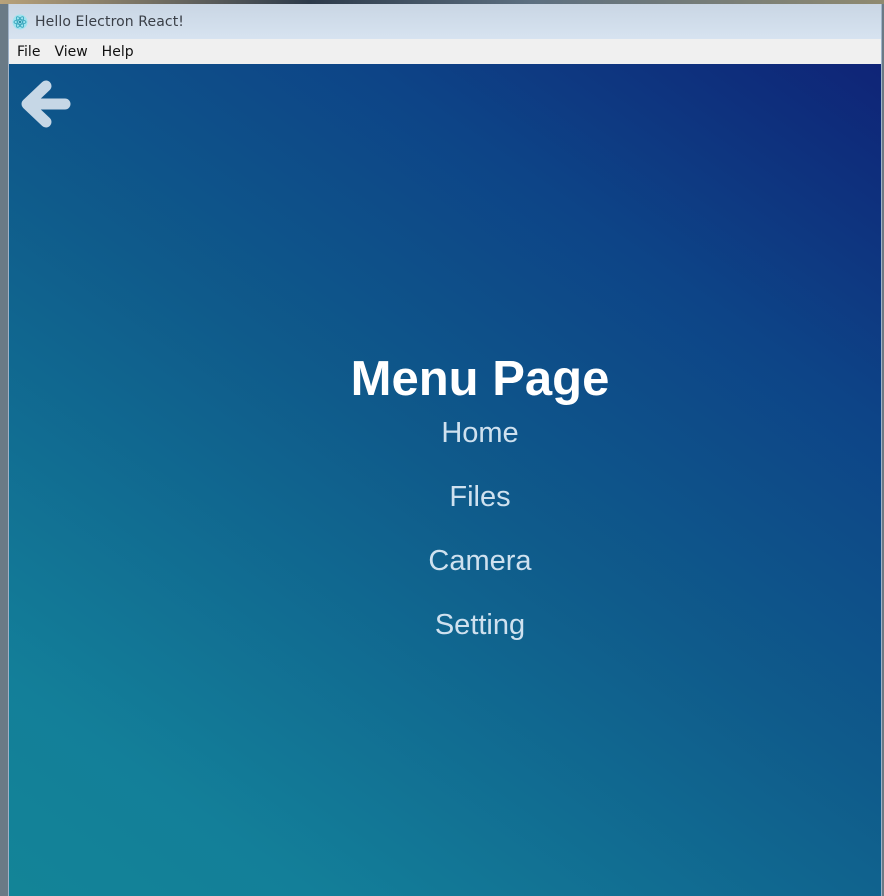  I want to click on page-title: Menu Page, so click(480, 379).